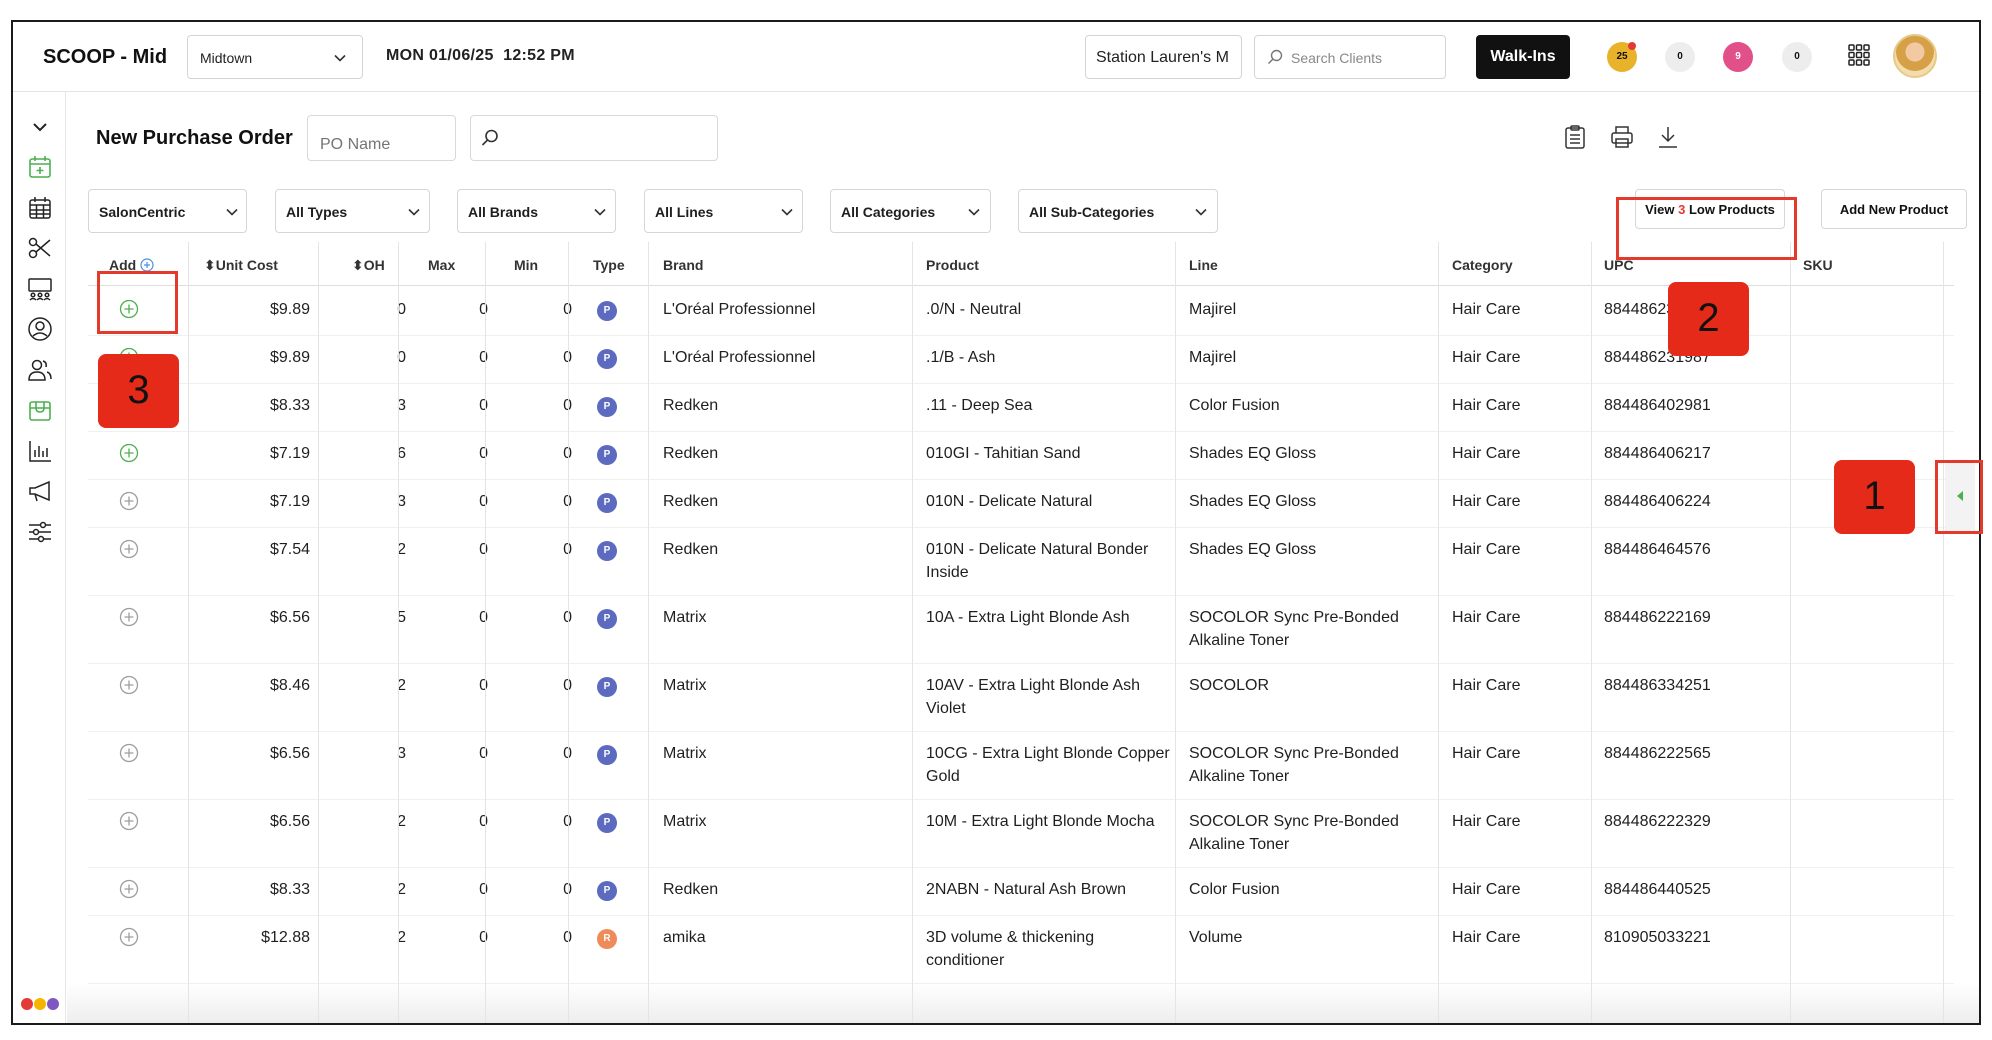  Describe the element at coordinates (739, 357) in the screenshot. I see `brand-cell: L'Oréal Professionnel` at that location.